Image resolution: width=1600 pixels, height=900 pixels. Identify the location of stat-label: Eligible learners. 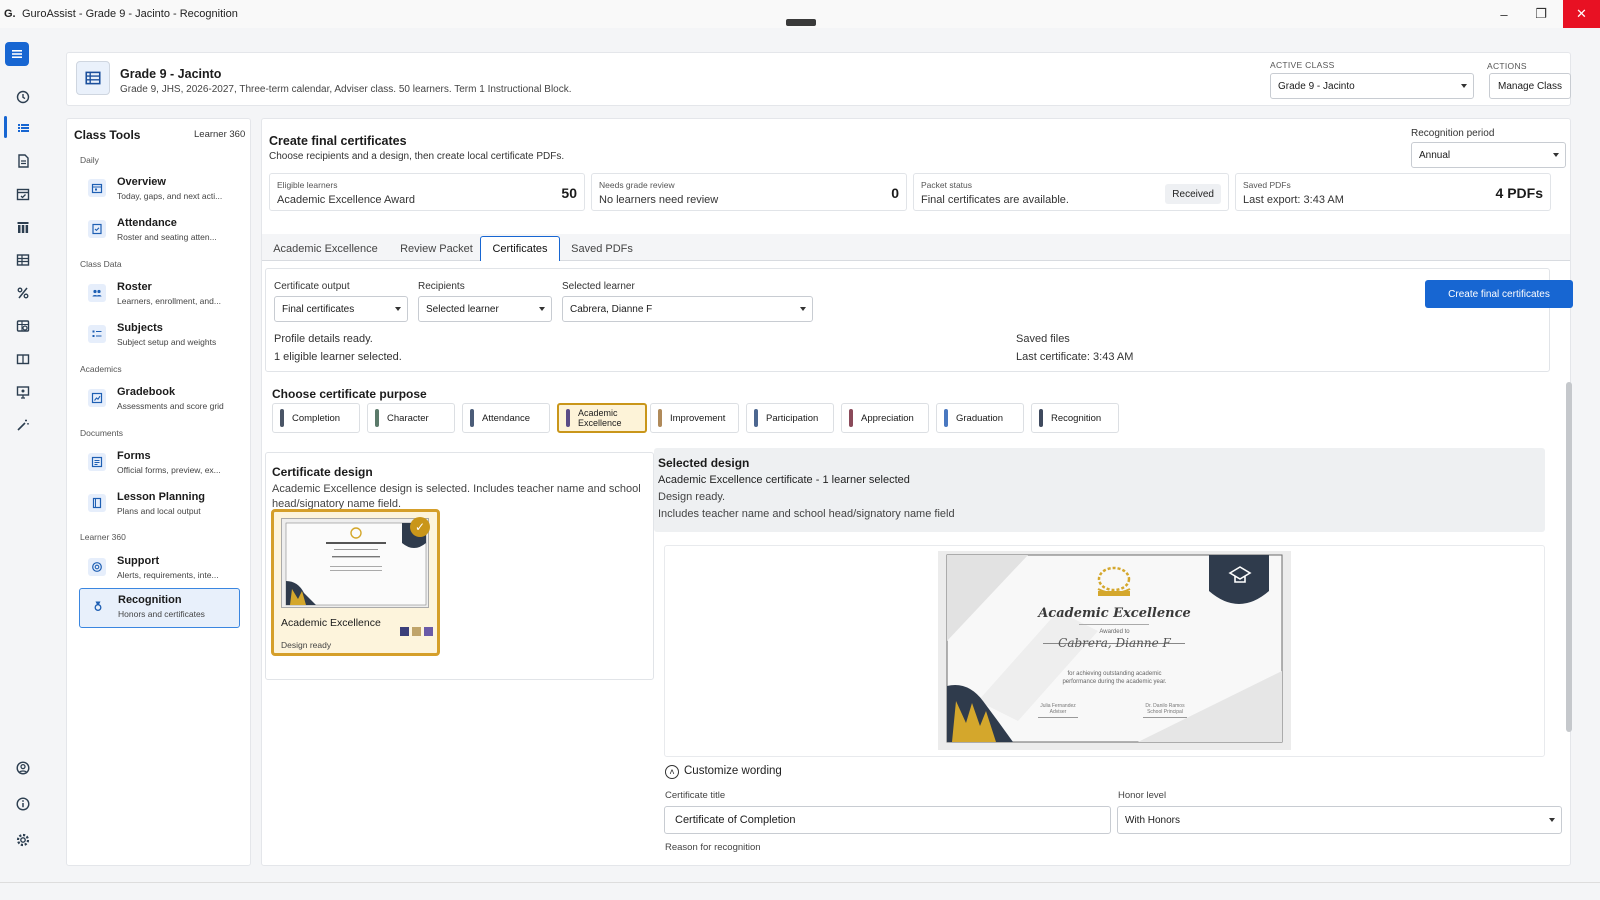
(307, 185).